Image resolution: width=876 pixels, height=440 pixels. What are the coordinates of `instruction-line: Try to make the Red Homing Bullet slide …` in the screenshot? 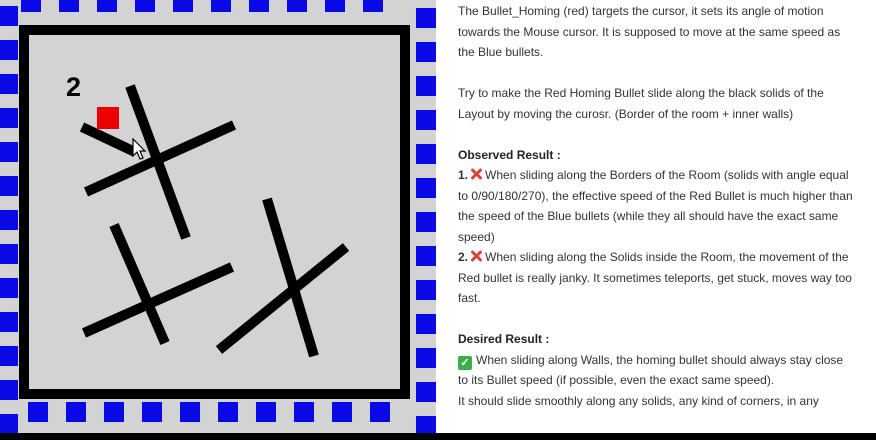 It's located at (641, 93).